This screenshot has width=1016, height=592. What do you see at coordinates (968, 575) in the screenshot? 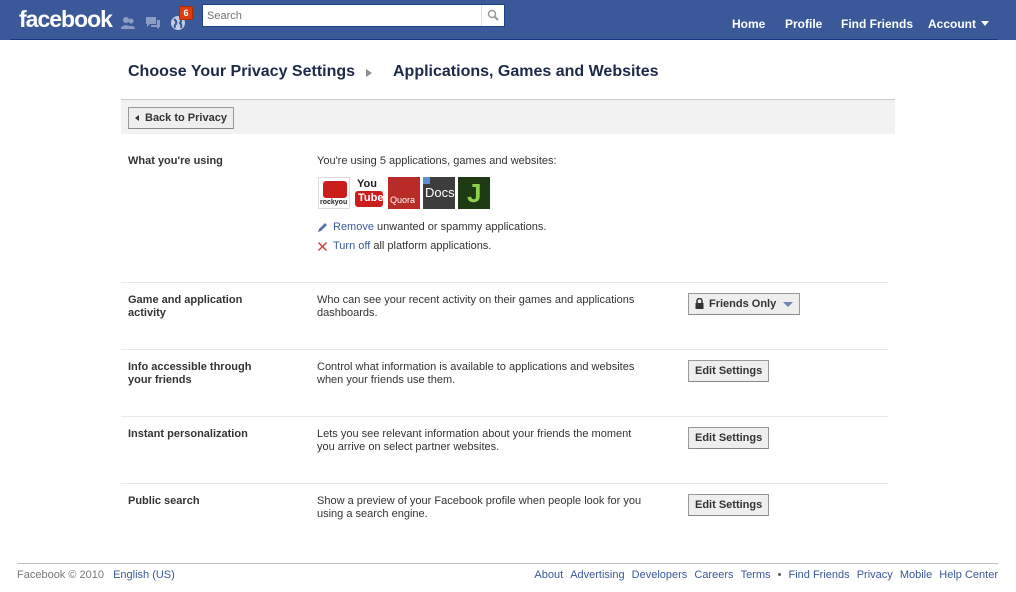
I see `footer-link-help-center: Help Center` at bounding box center [968, 575].